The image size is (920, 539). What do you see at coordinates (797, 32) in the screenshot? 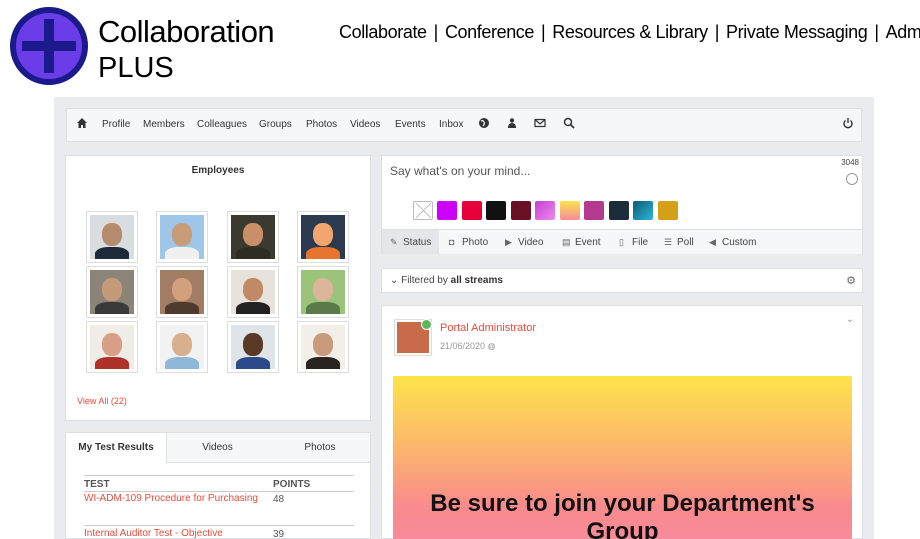
I see `topnav-private-messaging: Private Messaging` at bounding box center [797, 32].